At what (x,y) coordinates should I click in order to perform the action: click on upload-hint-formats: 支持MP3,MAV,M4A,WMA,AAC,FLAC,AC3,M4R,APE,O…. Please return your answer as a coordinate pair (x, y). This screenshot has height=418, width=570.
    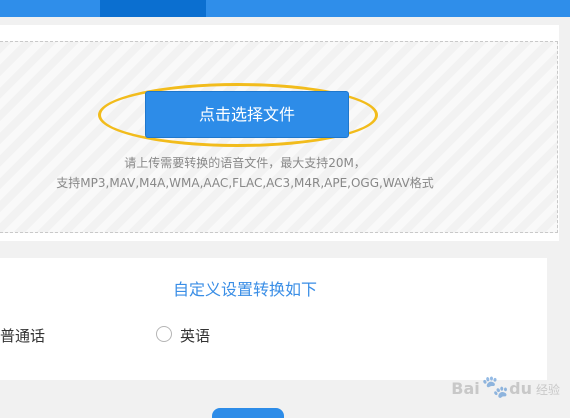
    Looking at the image, I should click on (245, 183).